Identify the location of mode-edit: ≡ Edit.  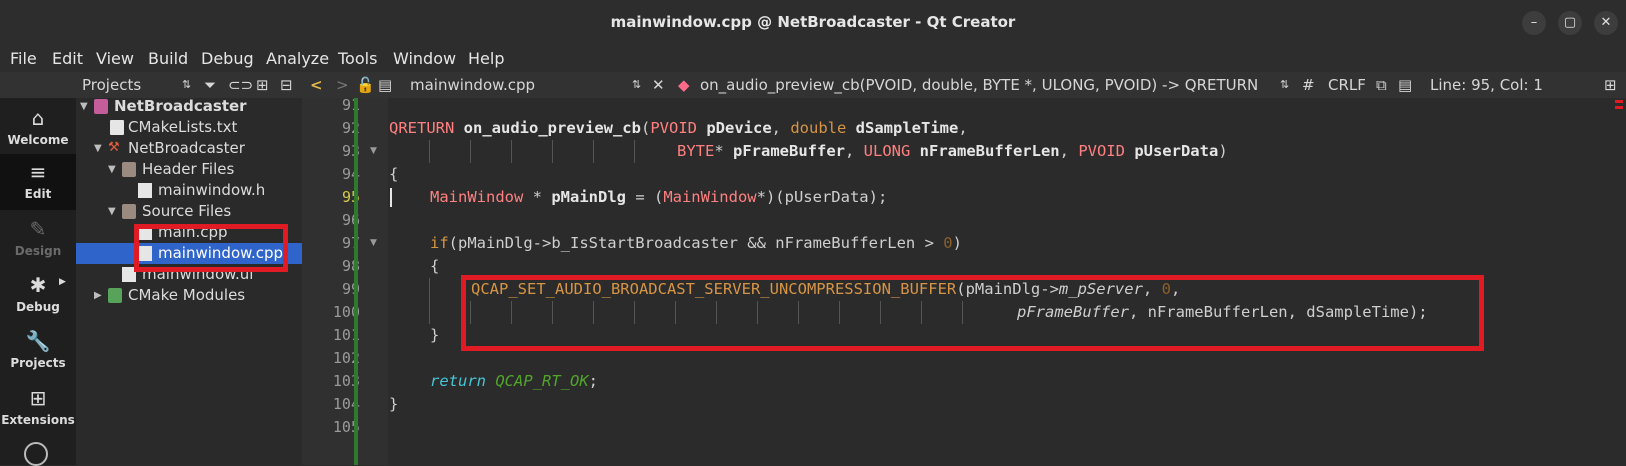
(38, 182).